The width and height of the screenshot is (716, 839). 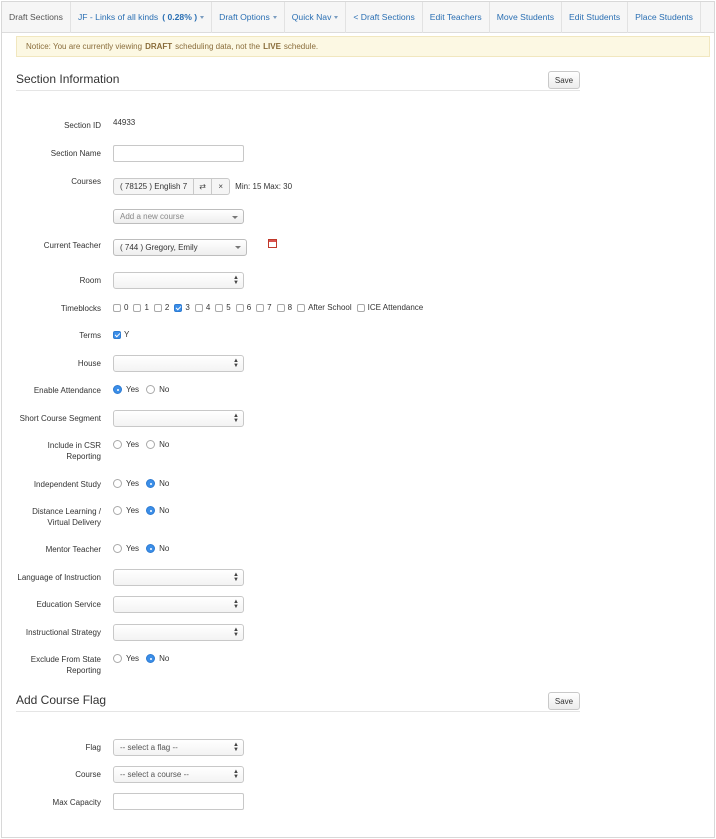 What do you see at coordinates (157, 510) in the screenshot?
I see `distance-learning-no-option: No` at bounding box center [157, 510].